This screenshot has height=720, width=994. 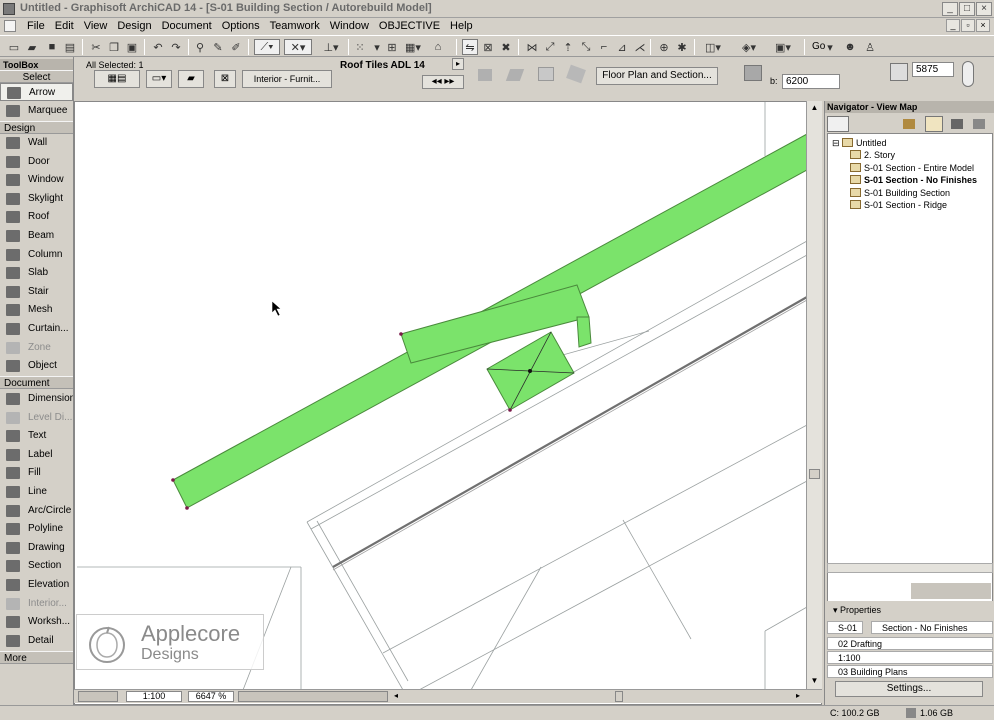 What do you see at coordinates (461, 26) in the screenshot?
I see `menu-help: Help` at bounding box center [461, 26].